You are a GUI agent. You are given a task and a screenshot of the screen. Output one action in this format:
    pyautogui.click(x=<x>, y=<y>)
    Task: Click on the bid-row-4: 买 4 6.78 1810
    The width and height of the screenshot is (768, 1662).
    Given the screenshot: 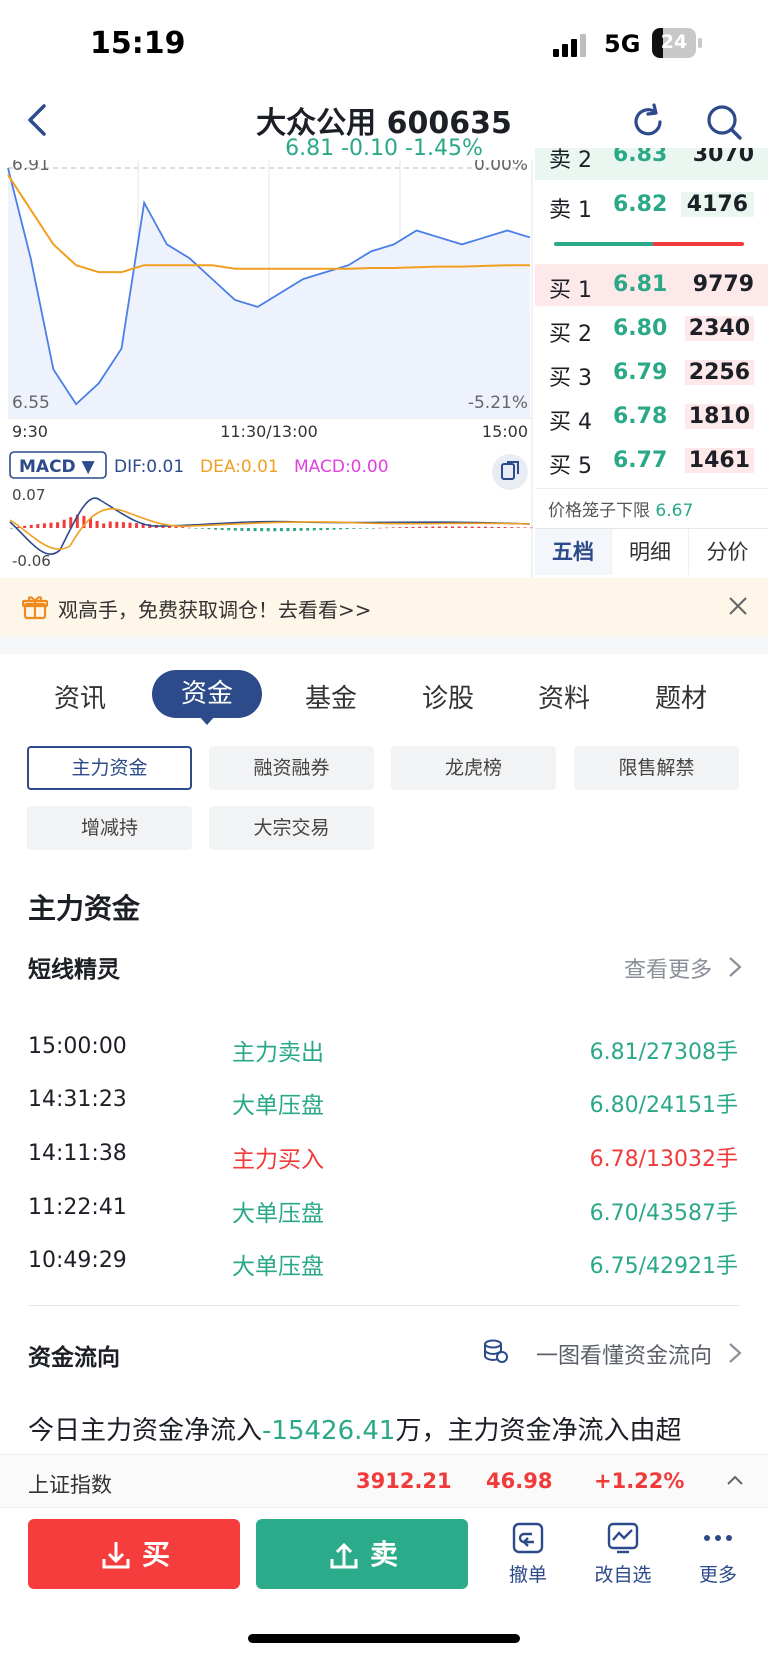 What is the action you would take?
    pyautogui.click(x=651, y=417)
    